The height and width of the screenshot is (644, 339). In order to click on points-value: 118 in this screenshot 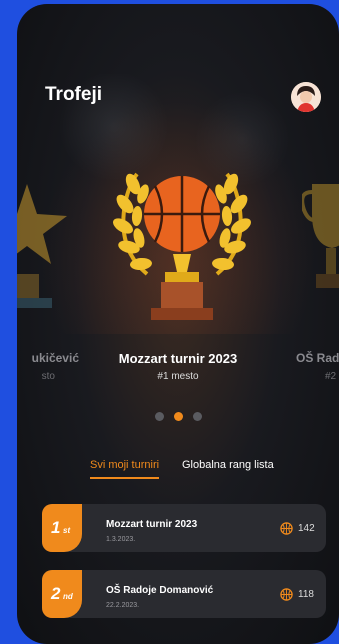, I will do `click(306, 594)`.